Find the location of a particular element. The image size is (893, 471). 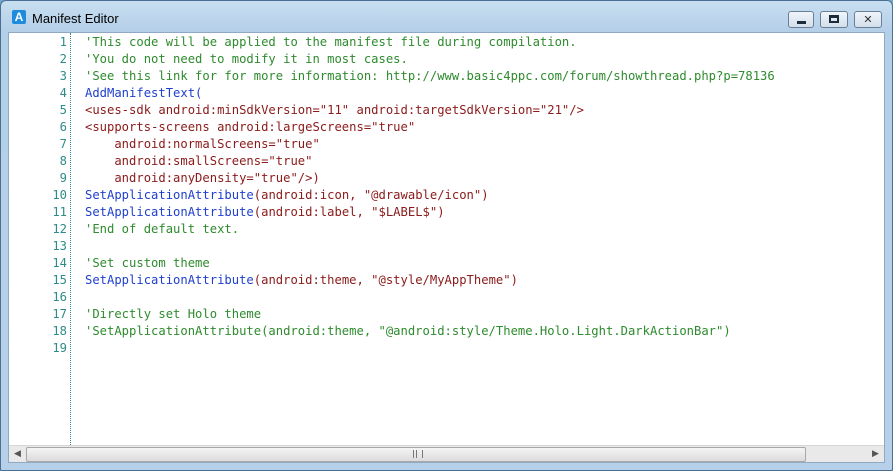

close-icon: ✕ is located at coordinates (868, 19).